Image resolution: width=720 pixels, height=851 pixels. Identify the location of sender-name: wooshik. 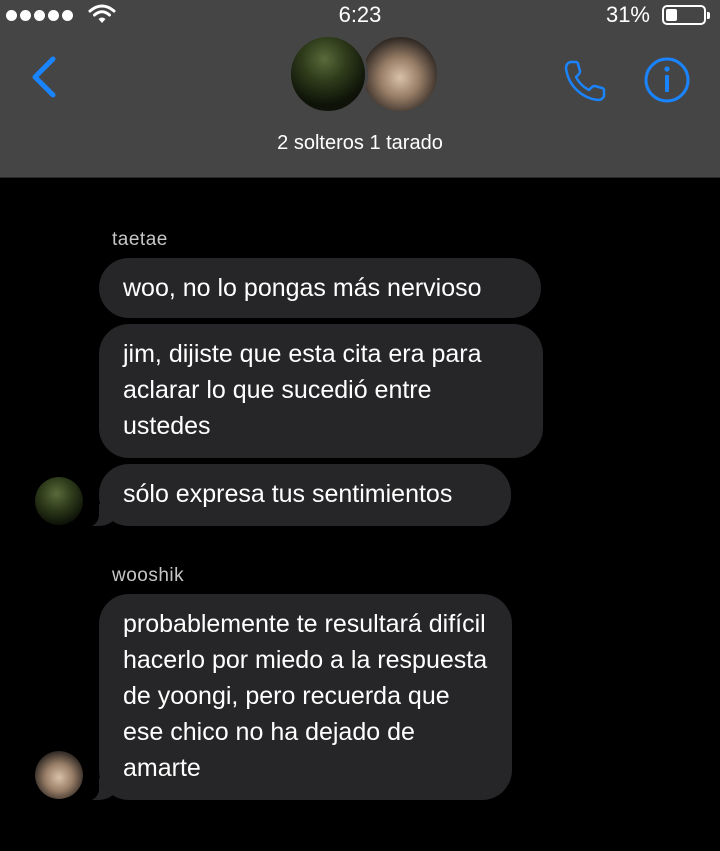
(148, 575).